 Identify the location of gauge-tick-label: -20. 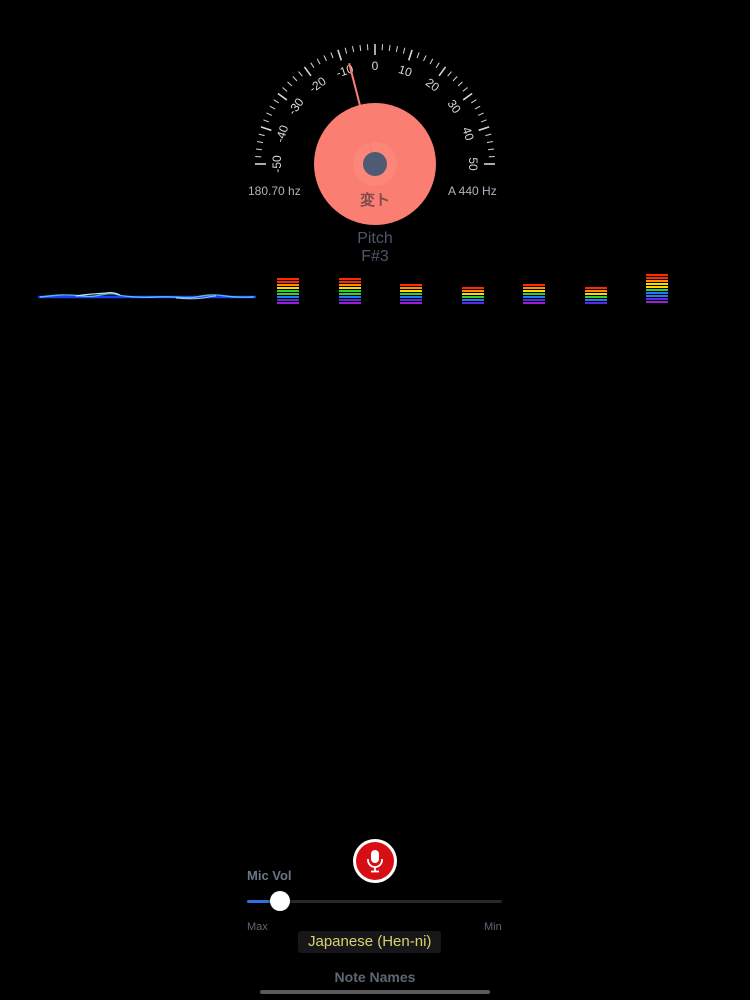
(317, 85).